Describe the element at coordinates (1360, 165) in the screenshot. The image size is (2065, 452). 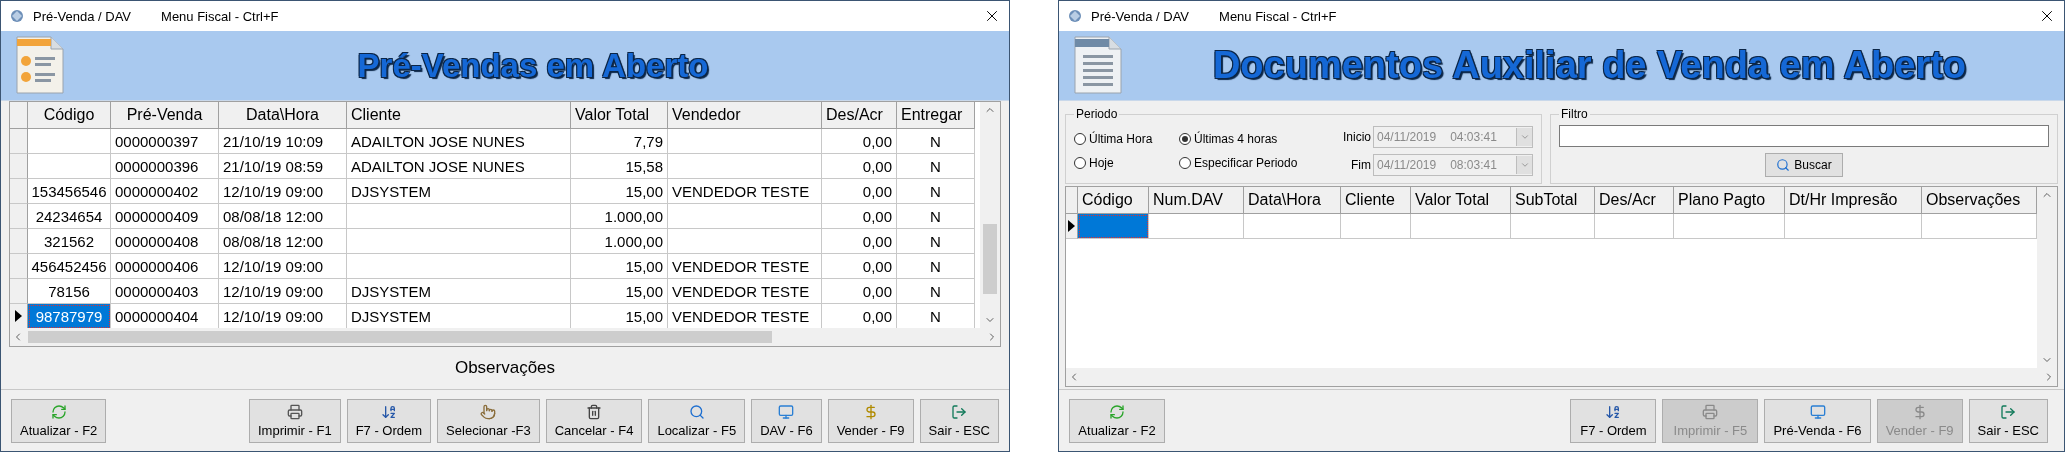
I see `date-label: Fim` at that location.